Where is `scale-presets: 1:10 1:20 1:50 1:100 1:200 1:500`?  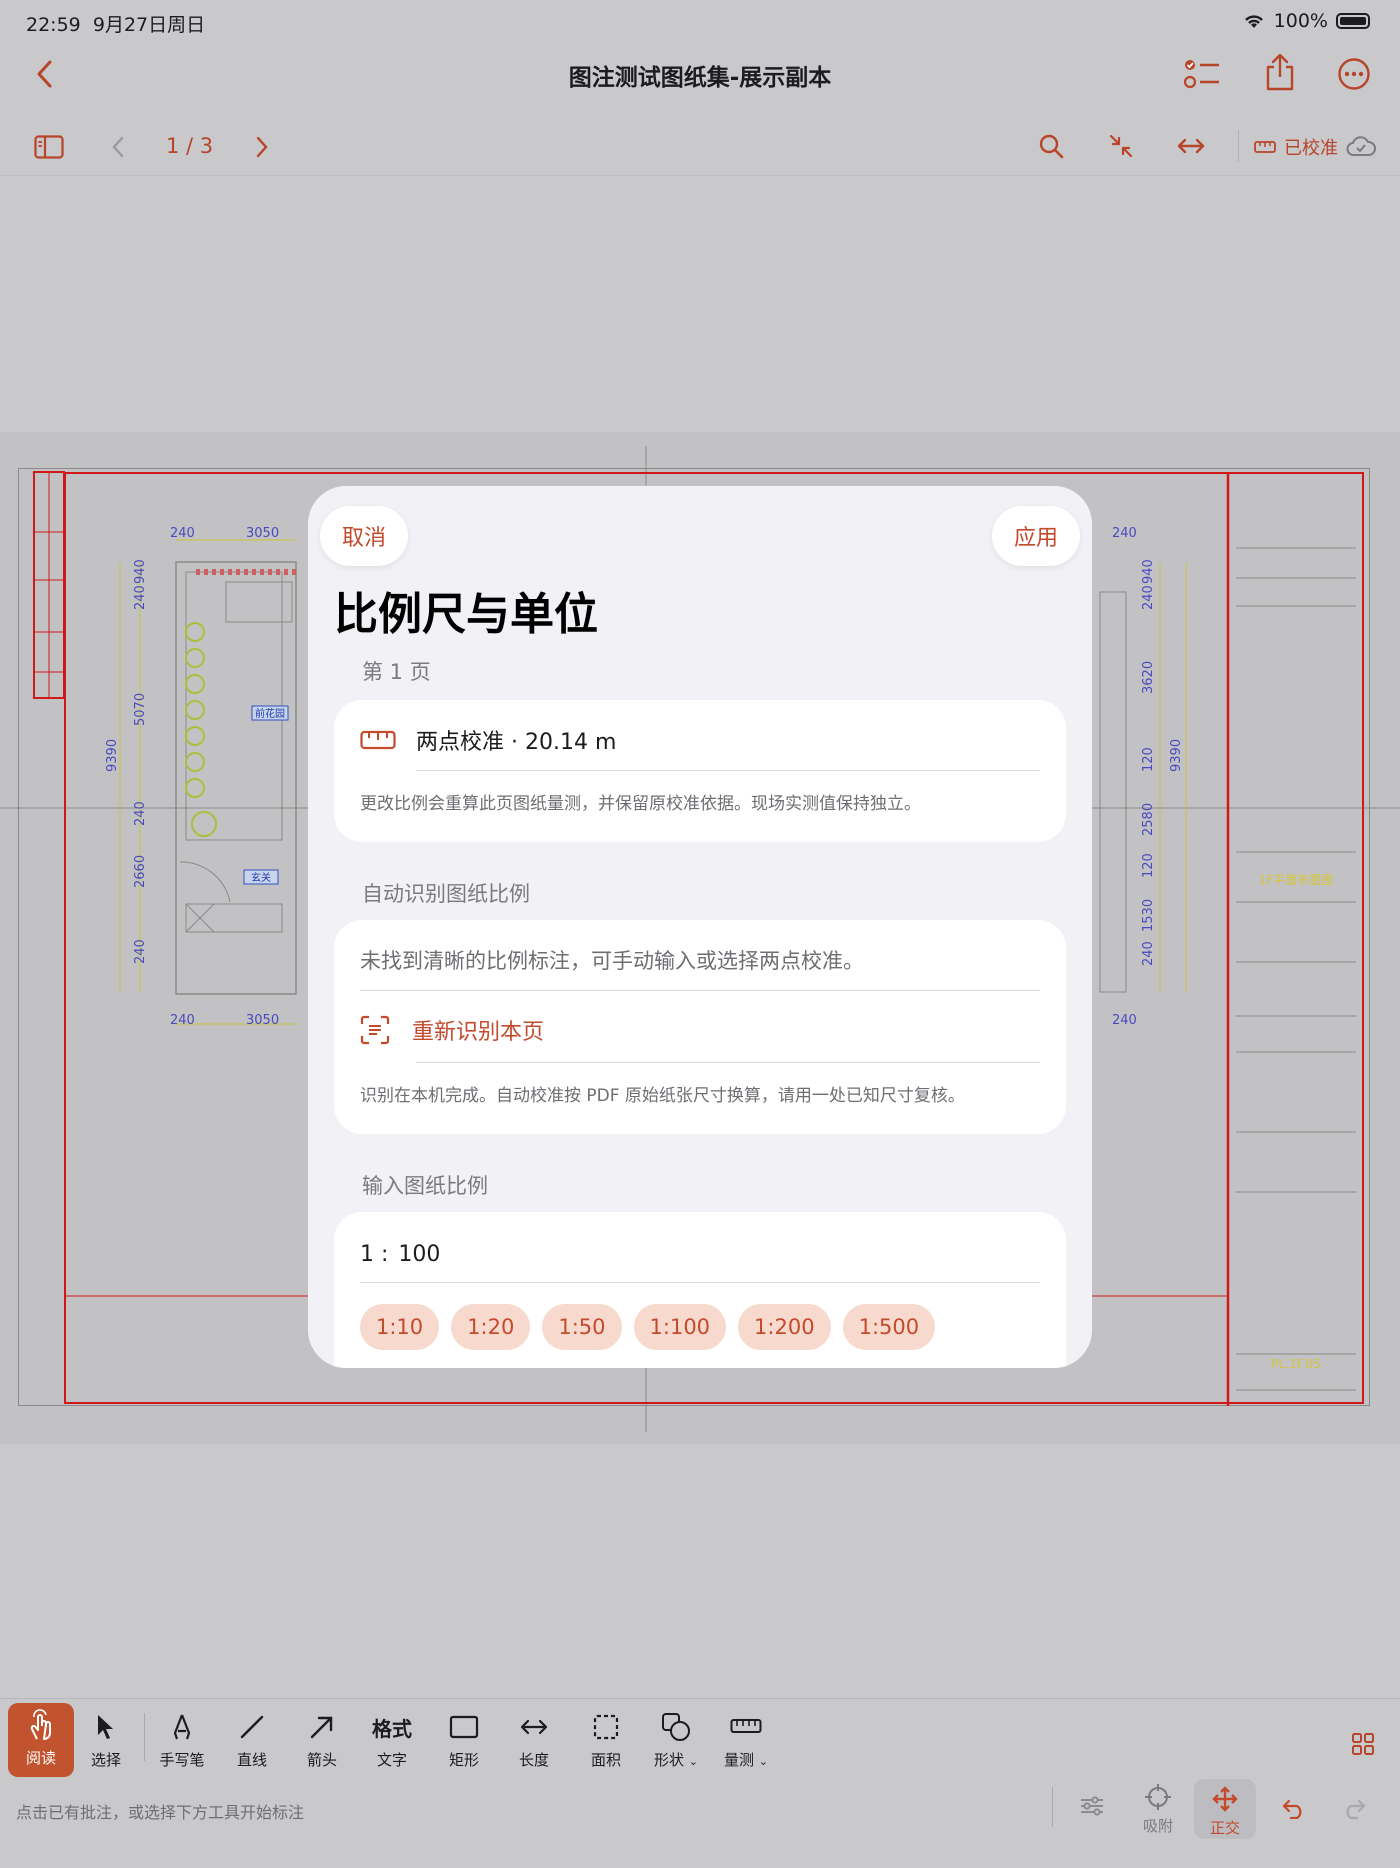 scale-presets: 1:10 1:20 1:50 1:100 1:200 1:500 is located at coordinates (648, 1327).